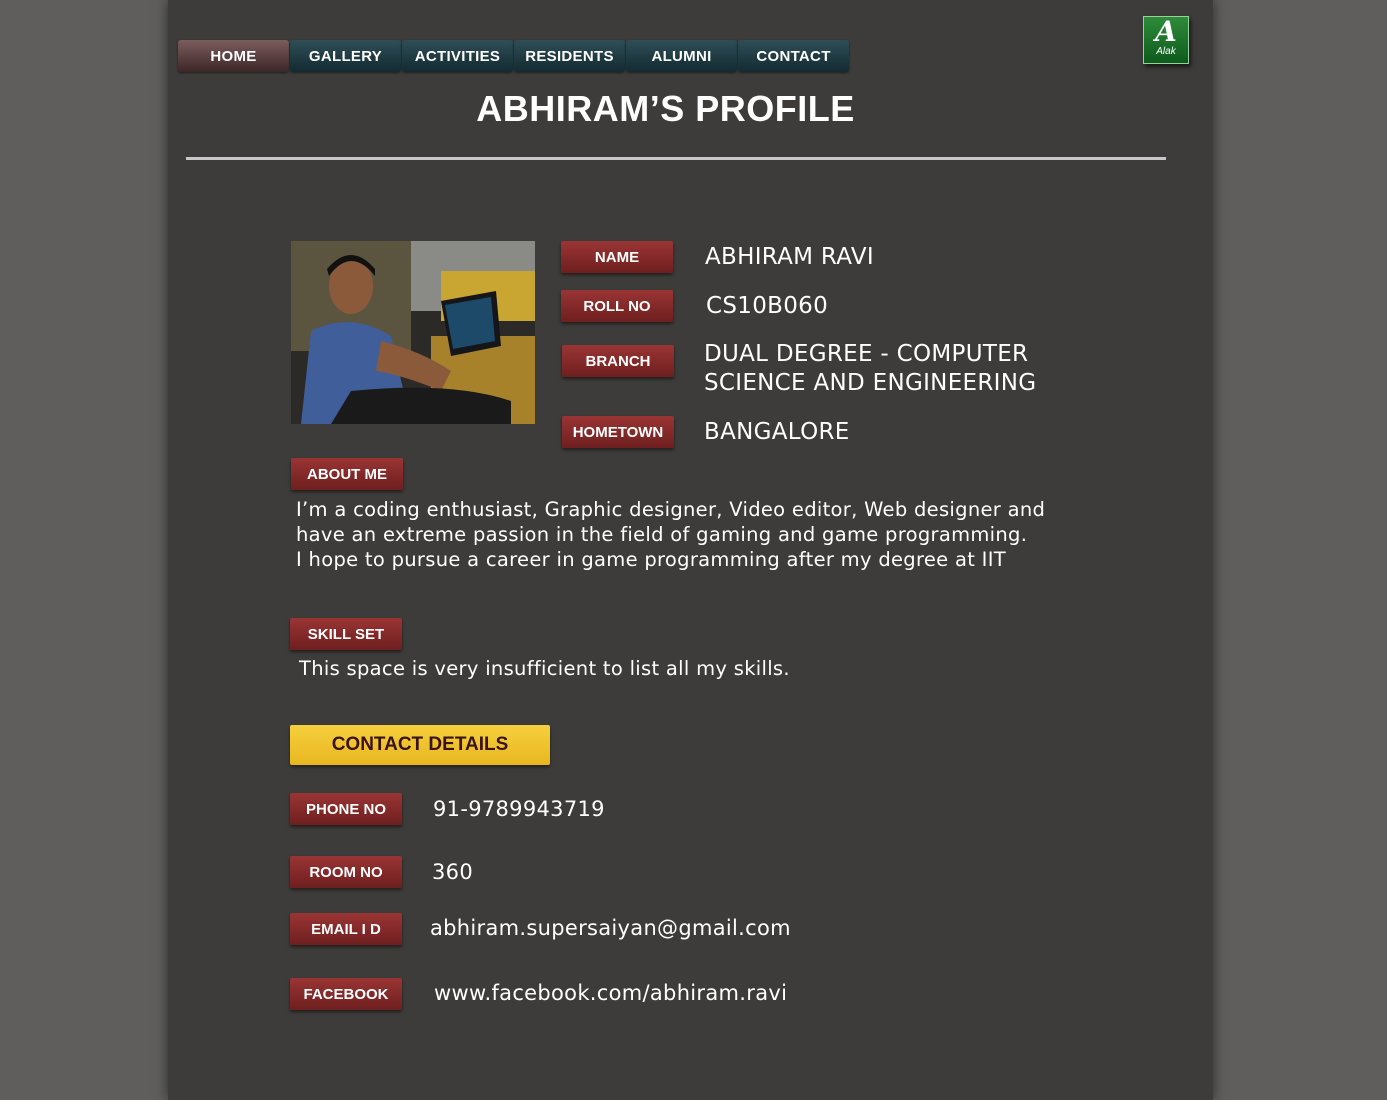 The image size is (1387, 1100). I want to click on nav-alumni: ALUMNI, so click(681, 56).